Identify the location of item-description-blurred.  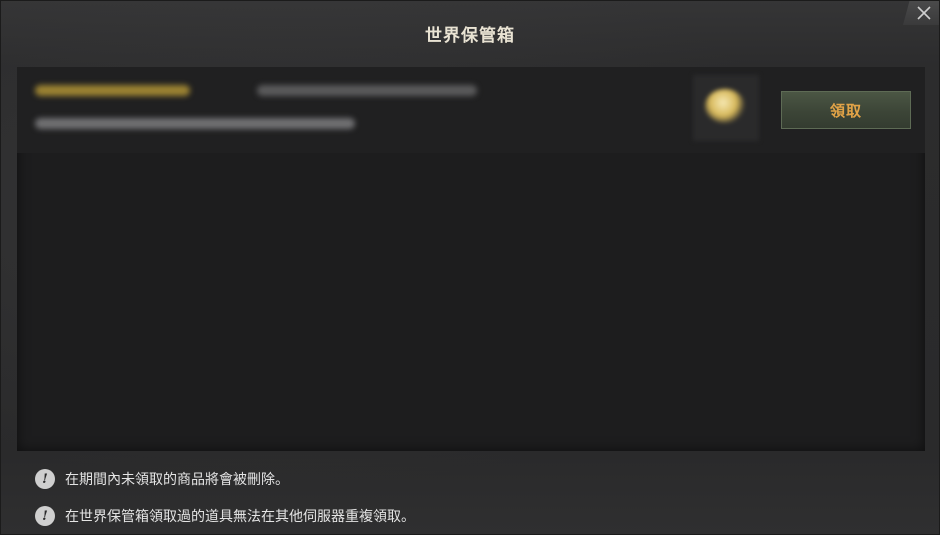
(195, 123).